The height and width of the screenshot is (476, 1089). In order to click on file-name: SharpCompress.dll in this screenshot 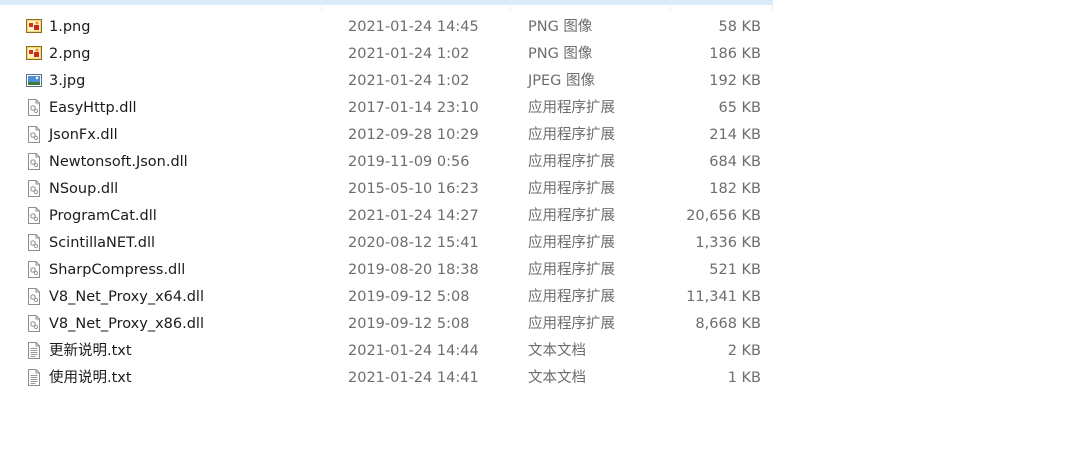, I will do `click(117, 270)`.